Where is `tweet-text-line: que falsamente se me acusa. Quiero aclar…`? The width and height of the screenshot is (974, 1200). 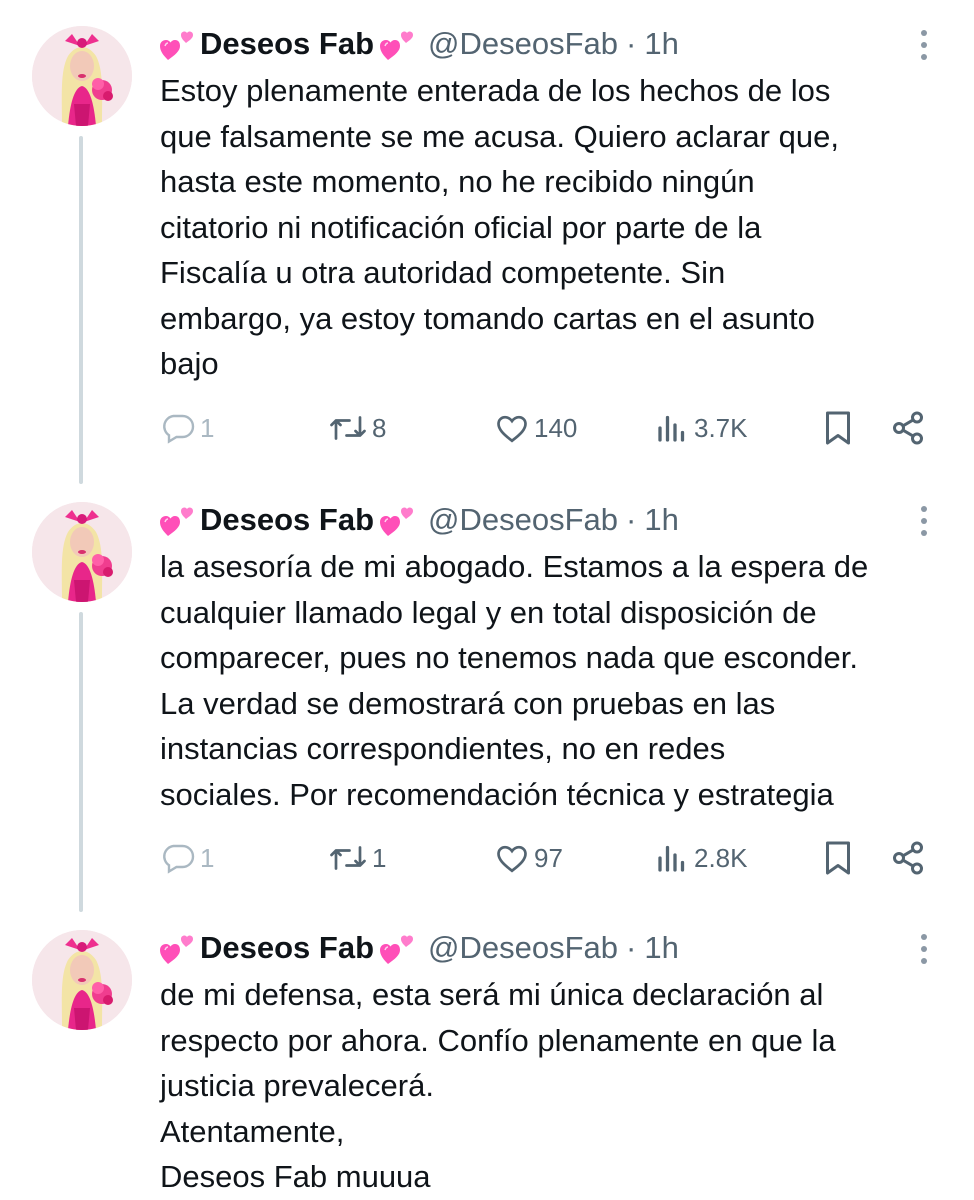 tweet-text-line: que falsamente se me acusa. Quiero aclar… is located at coordinates (499, 136).